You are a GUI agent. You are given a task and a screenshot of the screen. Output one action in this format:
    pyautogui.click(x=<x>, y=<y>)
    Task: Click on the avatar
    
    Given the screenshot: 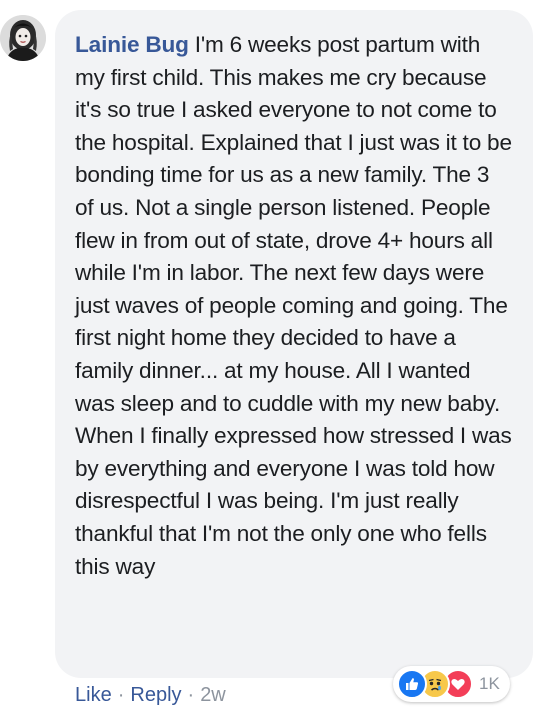 What is the action you would take?
    pyautogui.click(x=23, y=38)
    